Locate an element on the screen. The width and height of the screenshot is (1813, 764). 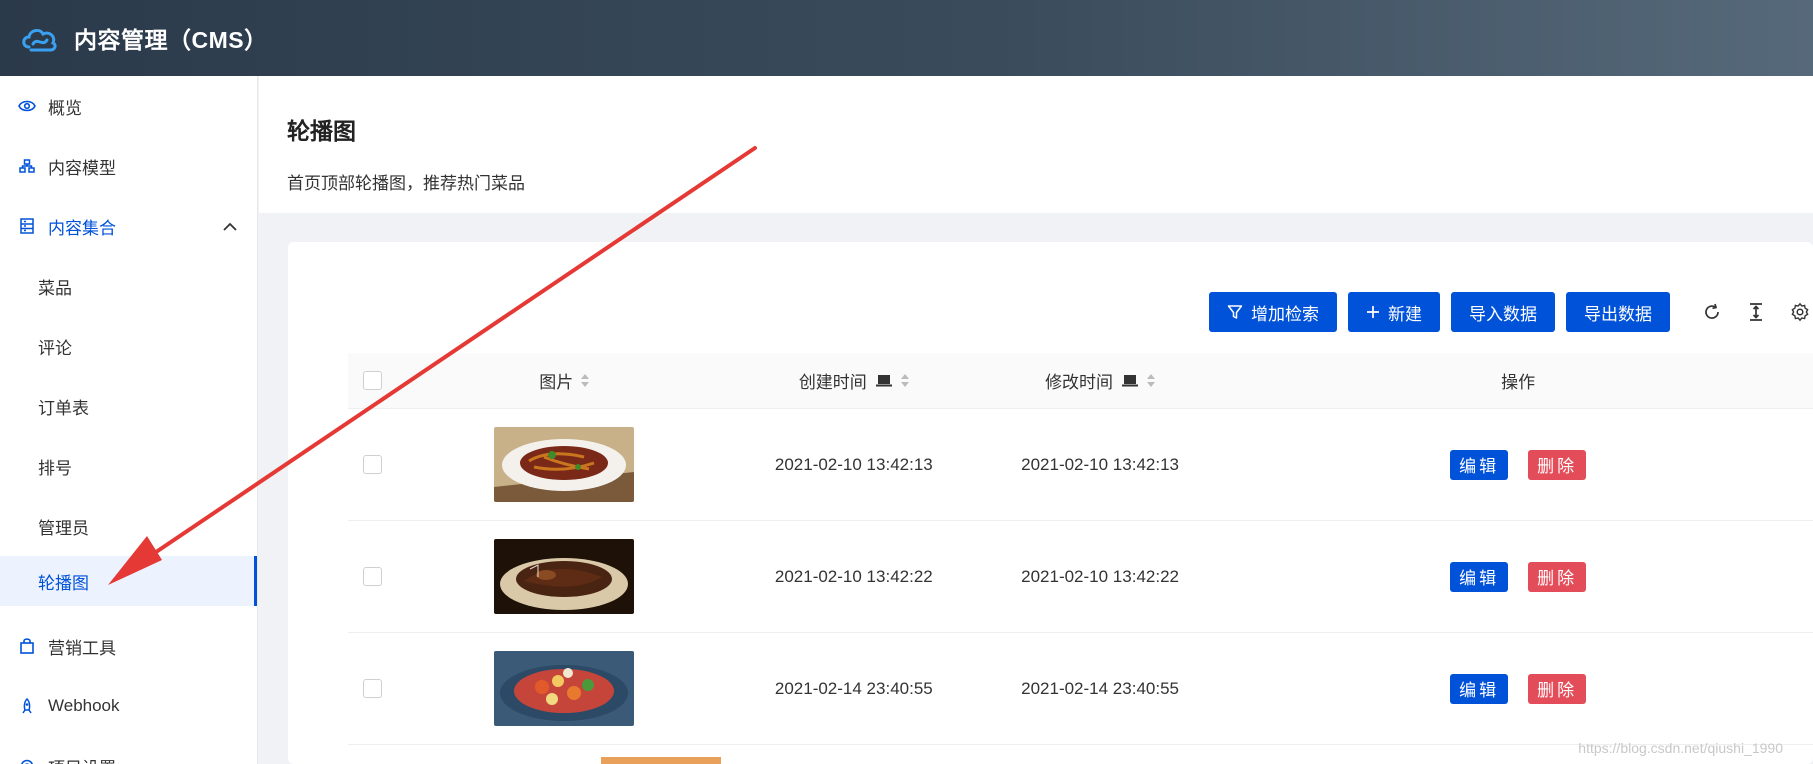
filter-icon is located at coordinates (1235, 312).